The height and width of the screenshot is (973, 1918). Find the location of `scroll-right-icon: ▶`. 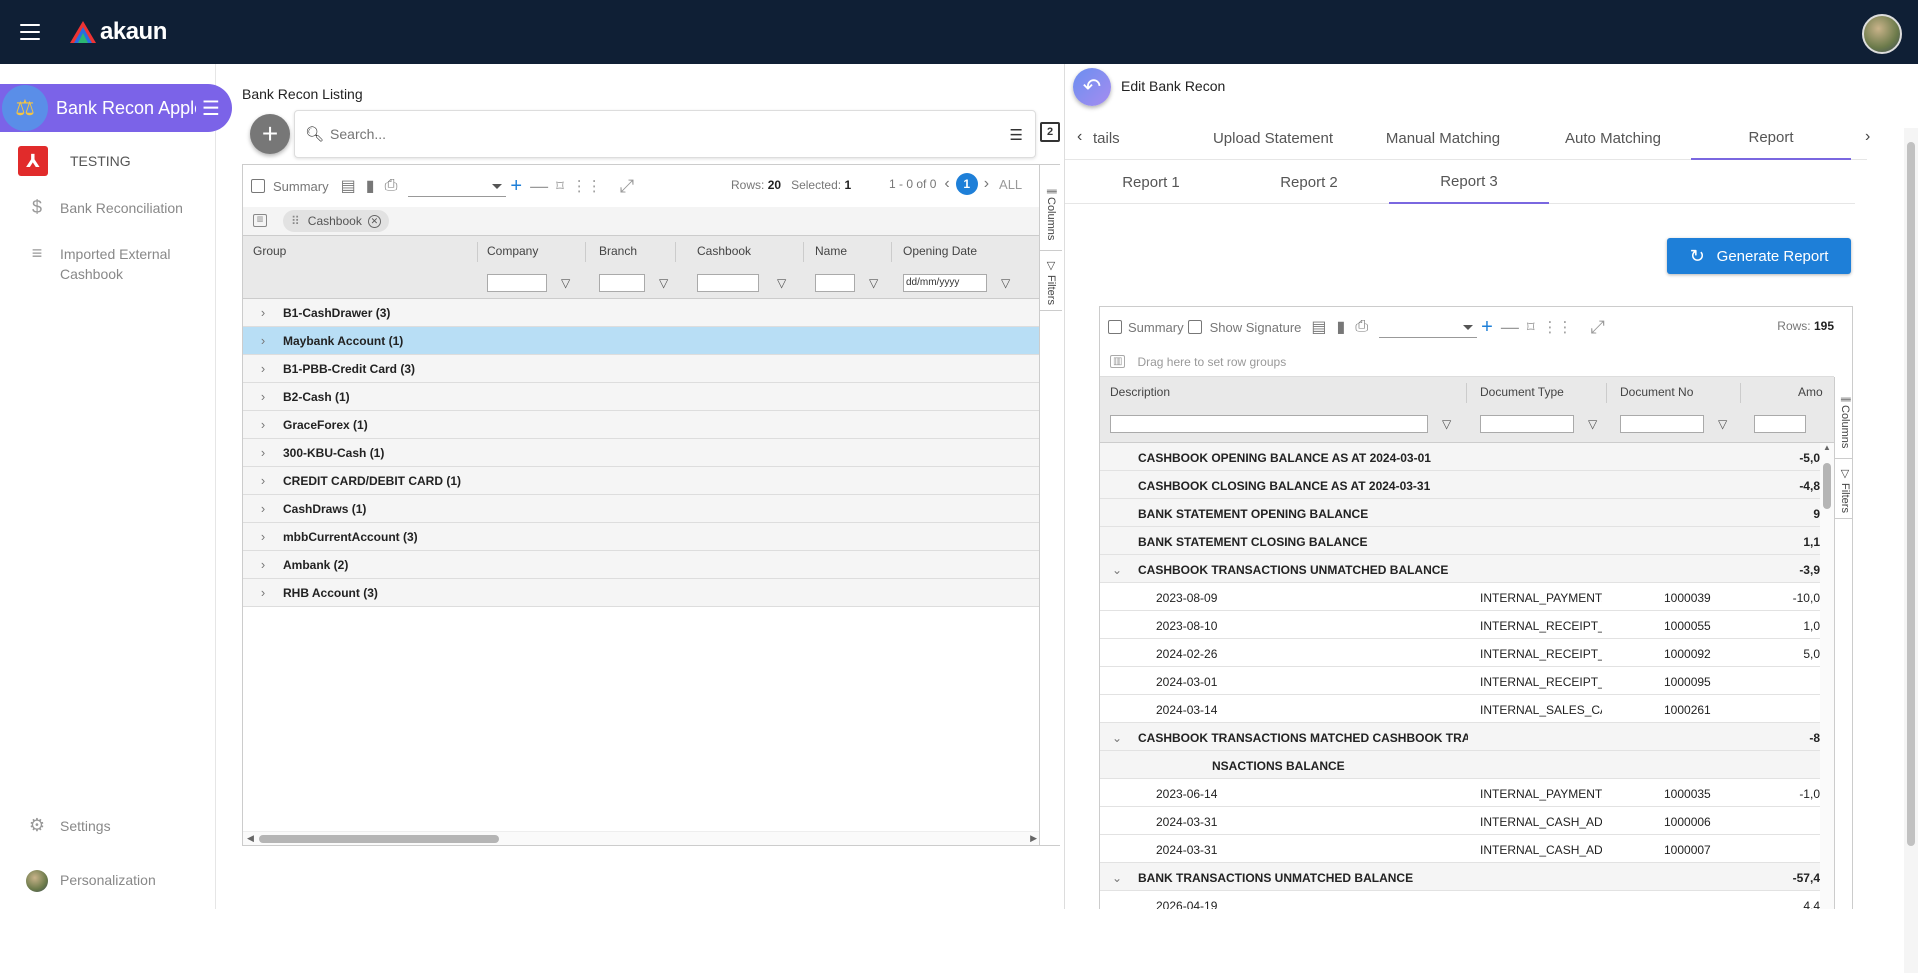

scroll-right-icon: ▶ is located at coordinates (1033, 838).